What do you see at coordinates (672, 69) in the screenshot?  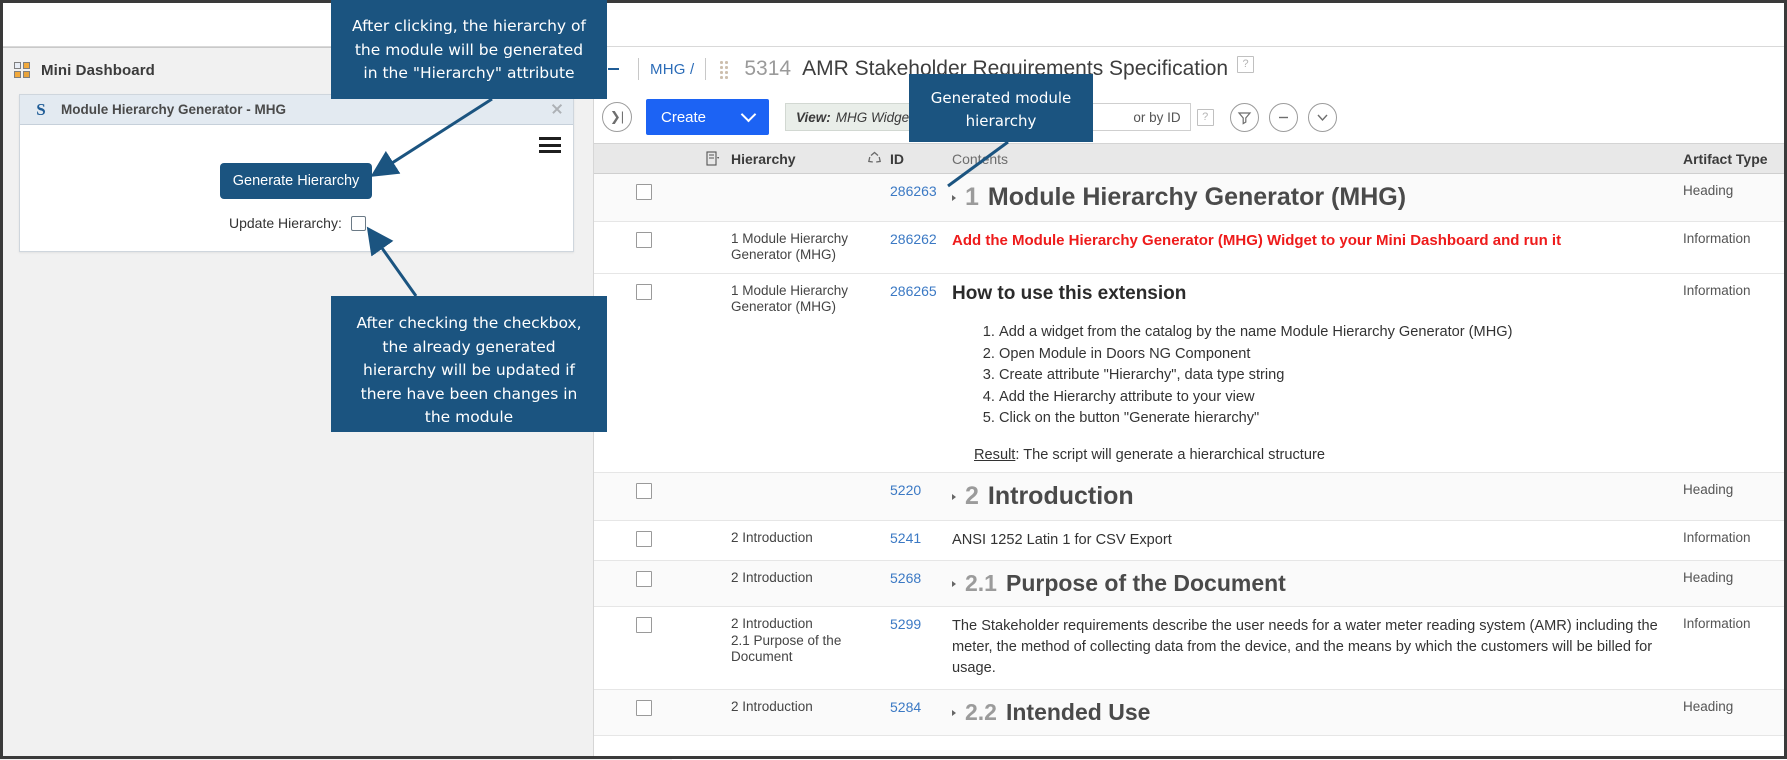 I see `breadcrumb-project-link: MHG /` at bounding box center [672, 69].